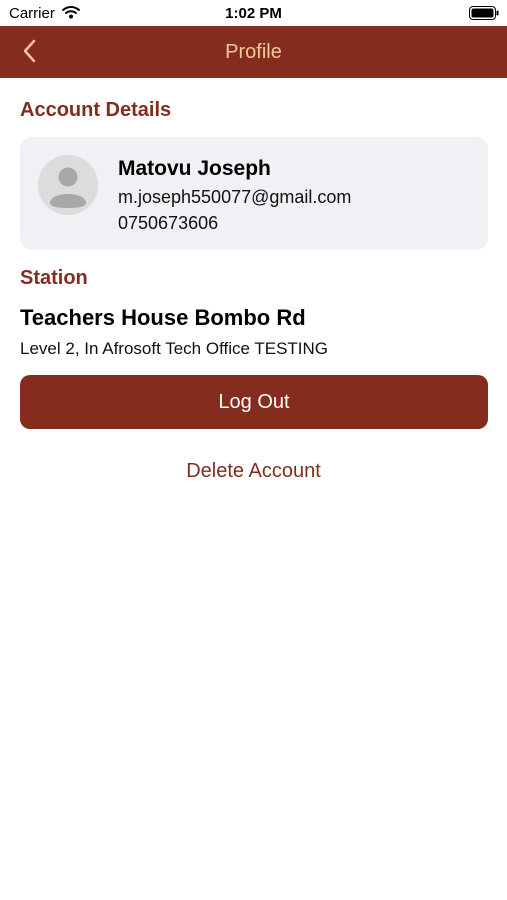 Image resolution: width=507 pixels, height=900 pixels. I want to click on navigation-bar: Profile, so click(253, 52).